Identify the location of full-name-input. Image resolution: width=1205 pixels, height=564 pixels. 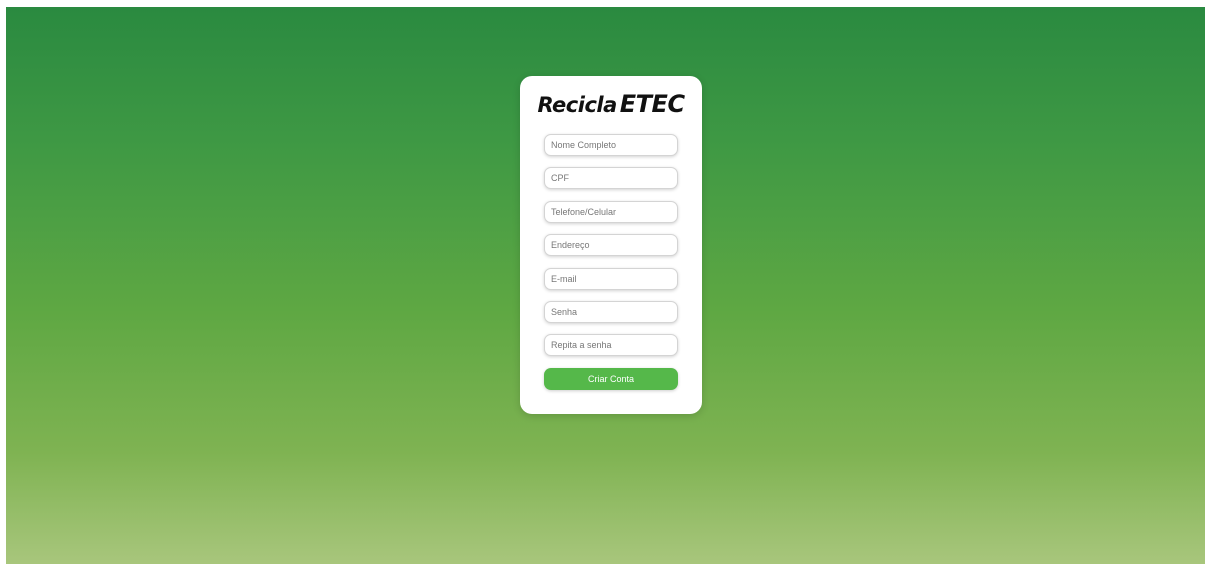
(611, 145).